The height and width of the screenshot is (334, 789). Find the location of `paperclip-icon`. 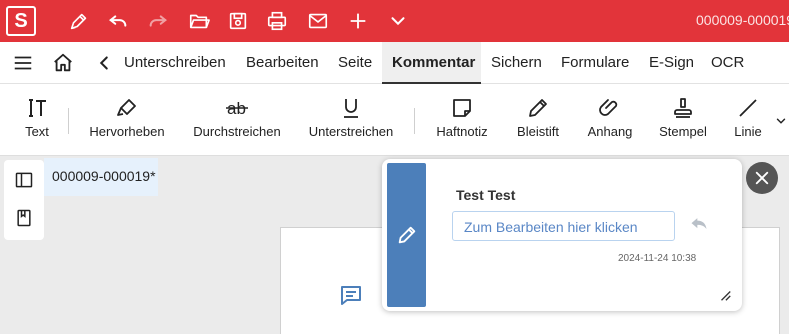

paperclip-icon is located at coordinates (610, 108).